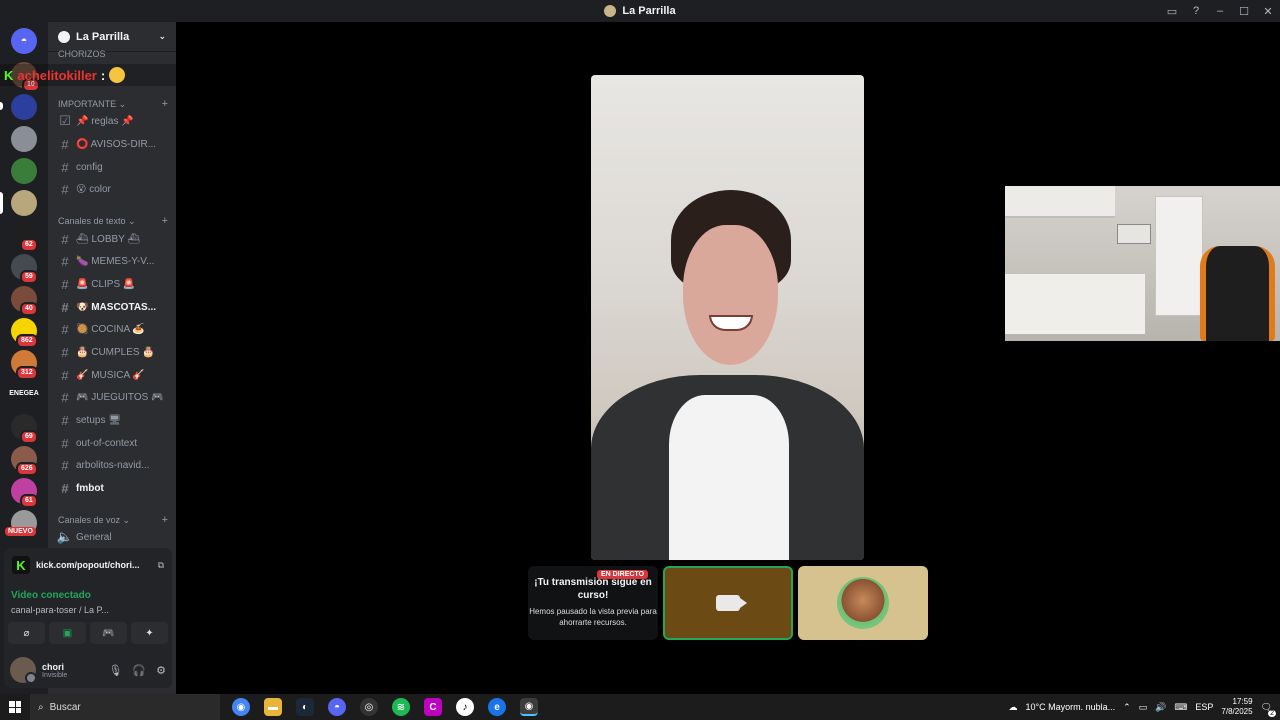 This screenshot has width=1280, height=720. Describe the element at coordinates (273, 707) in the screenshot. I see `file-explorer-icon: ▬` at that location.